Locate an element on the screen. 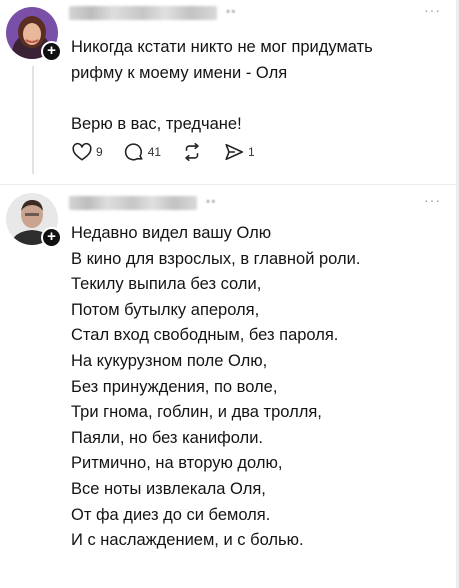 Image resolution: width=459 pixels, height=588 pixels. poem-line: Три гнома, гоблин, и два тролля, is located at coordinates (196, 412).